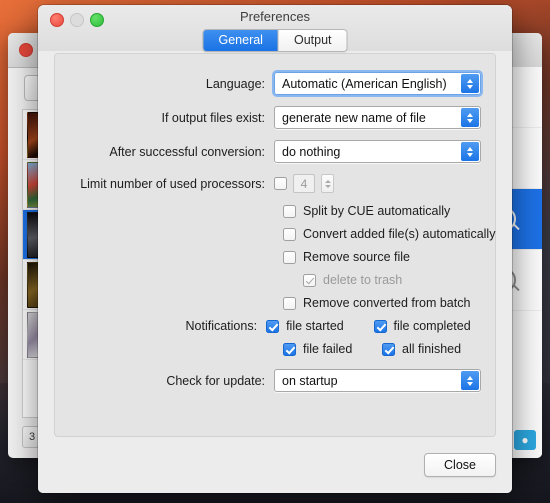 The height and width of the screenshot is (503, 550). What do you see at coordinates (387, 303) in the screenshot?
I see `remove-converted-label: Remove converted from batch` at bounding box center [387, 303].